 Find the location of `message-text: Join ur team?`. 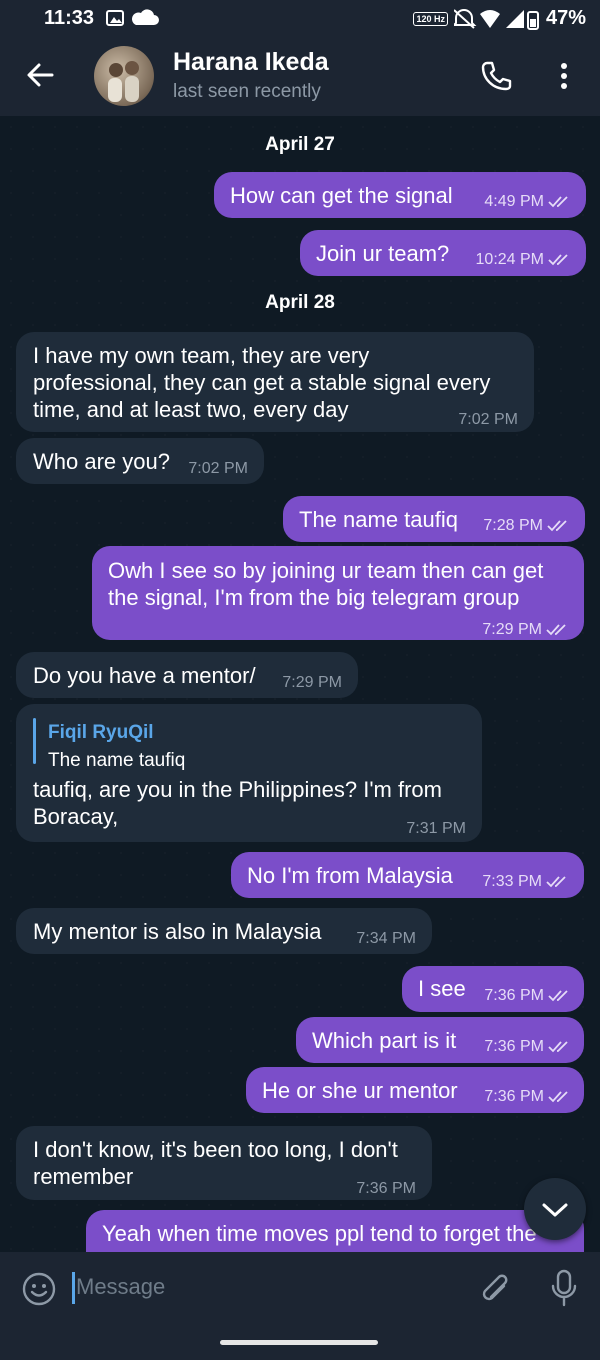

message-text: Join ur team? is located at coordinates (383, 253).